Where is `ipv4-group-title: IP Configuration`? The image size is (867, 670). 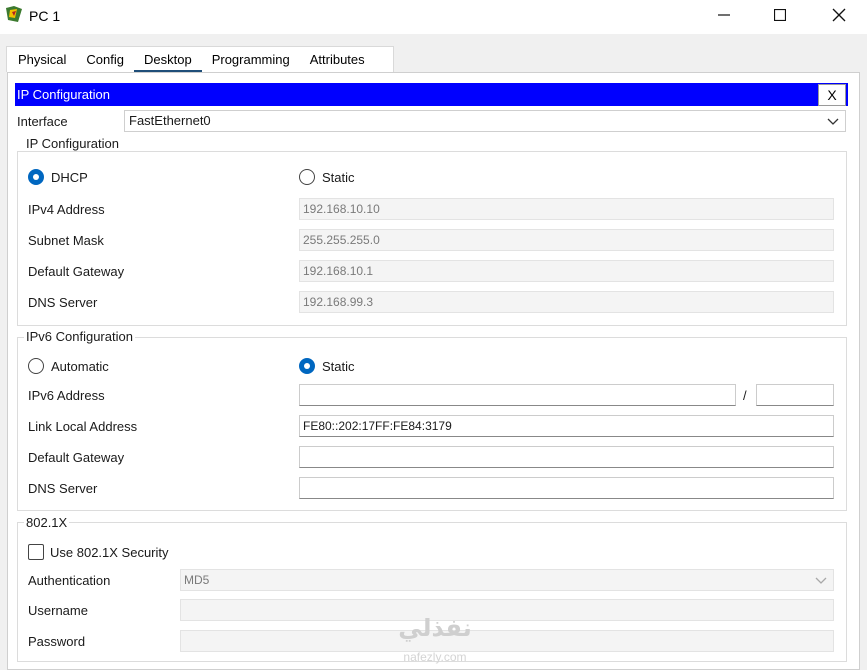 ipv4-group-title: IP Configuration is located at coordinates (72, 143).